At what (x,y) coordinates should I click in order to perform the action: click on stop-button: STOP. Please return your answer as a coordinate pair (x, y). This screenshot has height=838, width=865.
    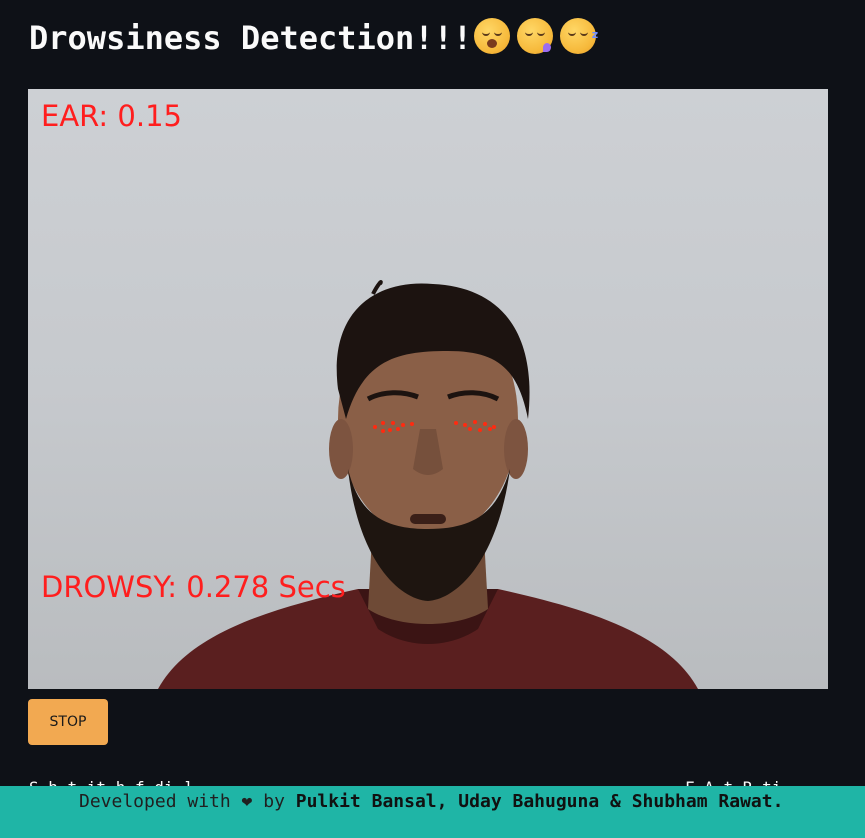
    Looking at the image, I should click on (68, 722).